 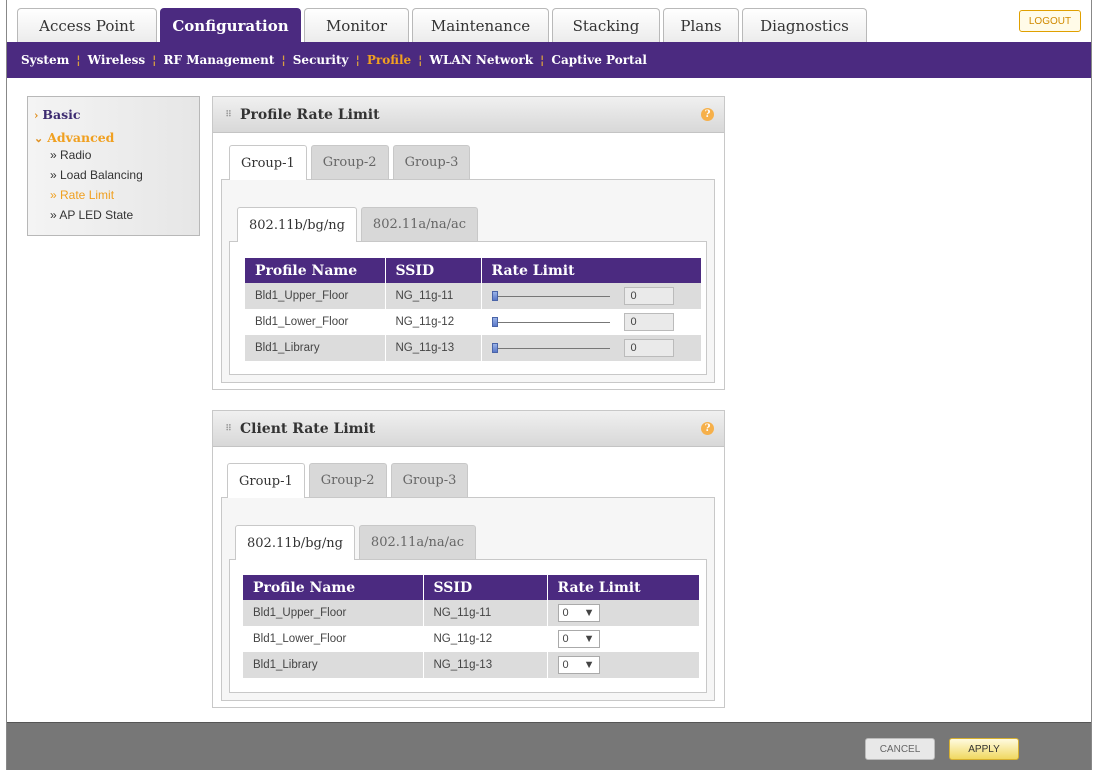 What do you see at coordinates (36, 115) in the screenshot?
I see `chevron-right-icon: ›` at bounding box center [36, 115].